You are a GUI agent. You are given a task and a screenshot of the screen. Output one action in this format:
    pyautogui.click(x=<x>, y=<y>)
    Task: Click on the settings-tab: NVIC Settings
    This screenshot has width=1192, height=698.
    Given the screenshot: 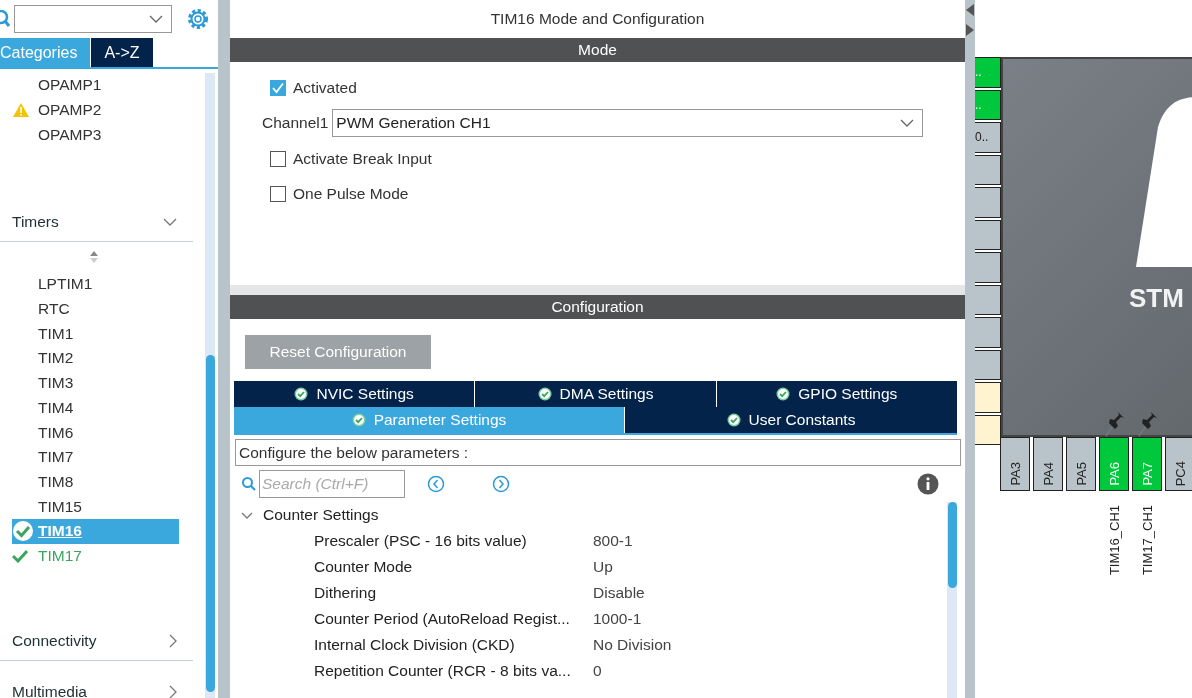 What is the action you would take?
    pyautogui.click(x=354, y=394)
    